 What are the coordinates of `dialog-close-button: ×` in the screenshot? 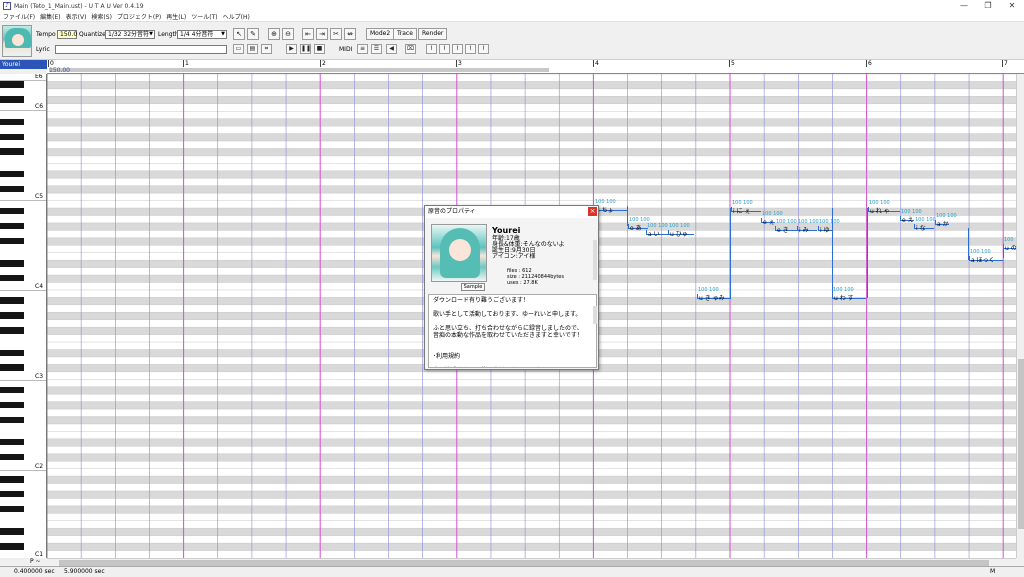 It's located at (592, 211).